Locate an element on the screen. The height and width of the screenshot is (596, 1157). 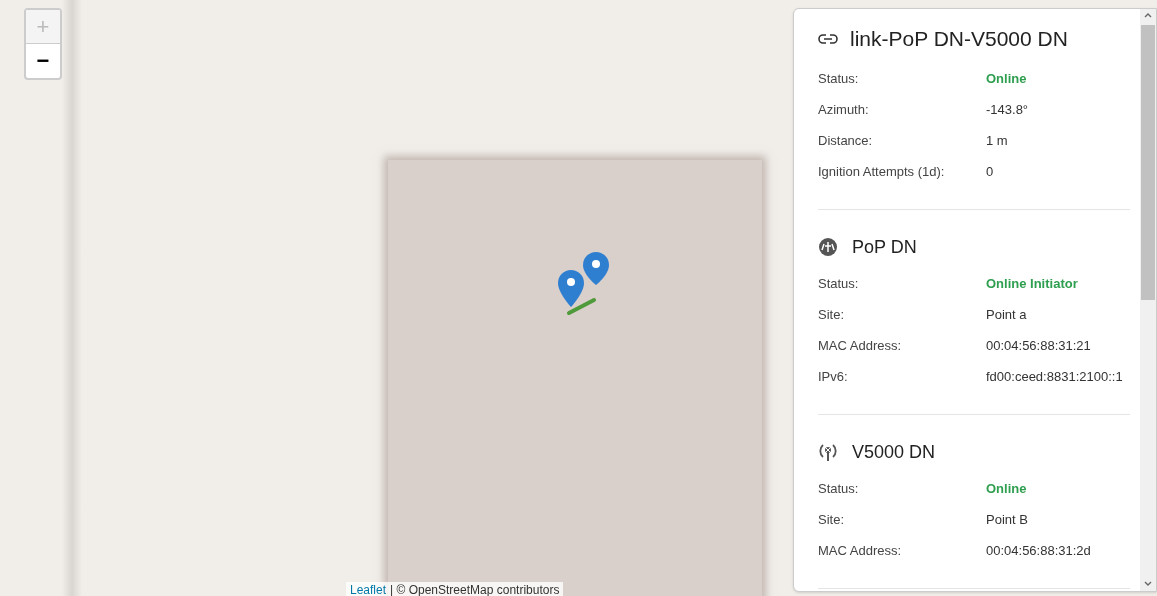
field-value: -143.8° is located at coordinates (1007, 109).